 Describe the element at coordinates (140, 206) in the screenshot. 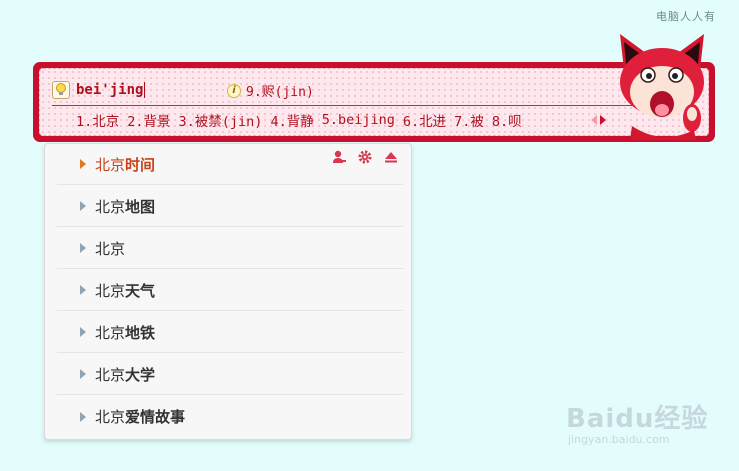

I see `suggestion-suffix: 地图` at that location.